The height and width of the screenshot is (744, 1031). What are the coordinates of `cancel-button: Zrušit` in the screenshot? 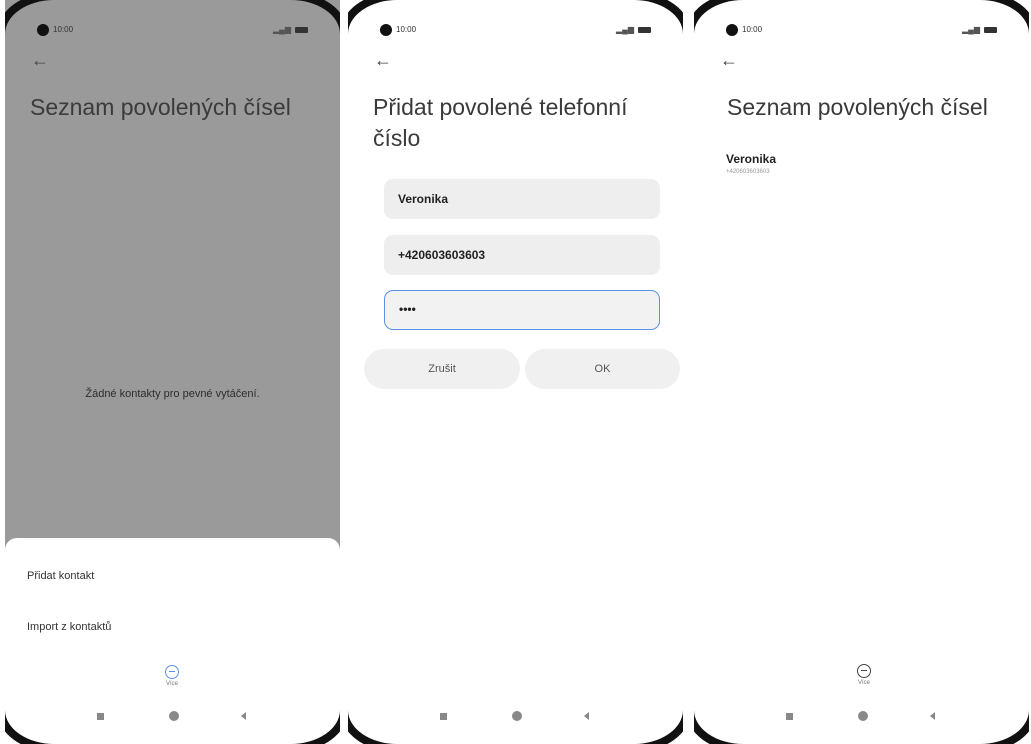 It's located at (442, 369).